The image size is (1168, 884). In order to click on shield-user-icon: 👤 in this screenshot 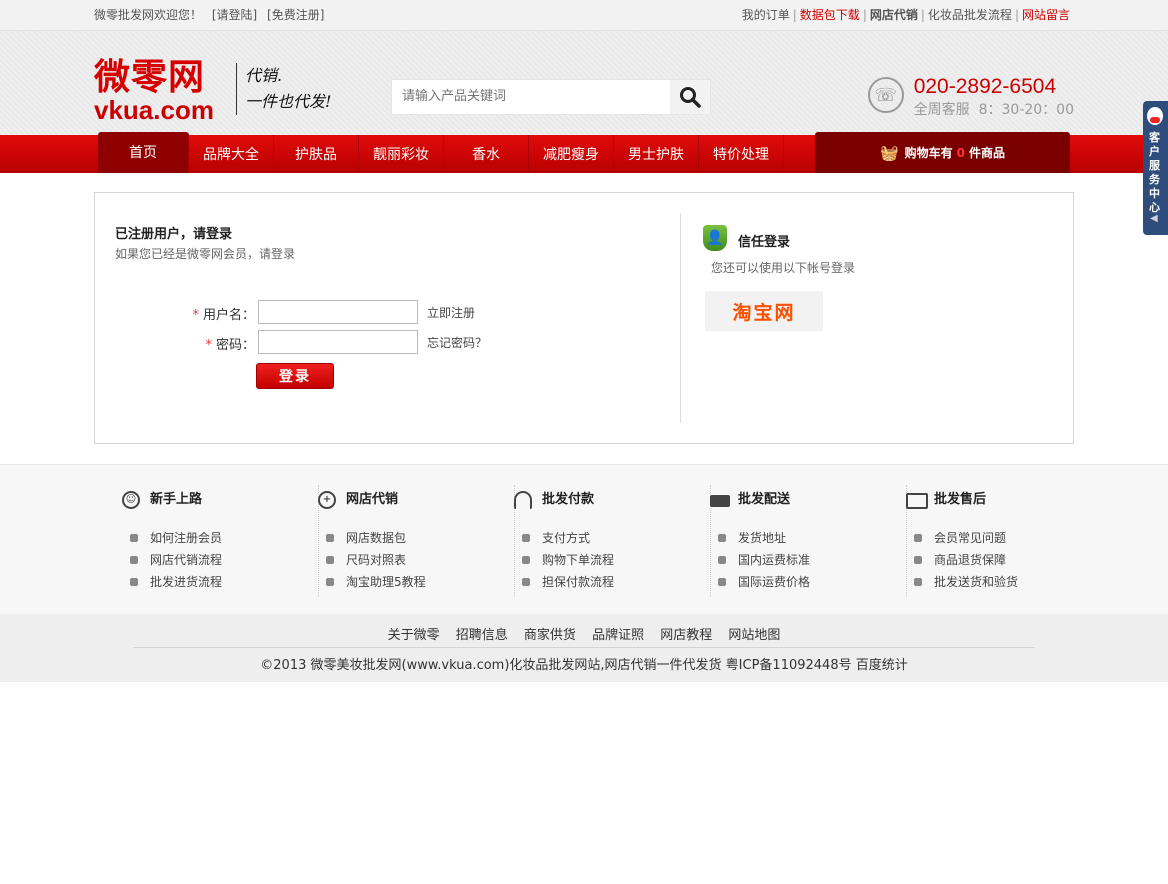, I will do `click(715, 238)`.